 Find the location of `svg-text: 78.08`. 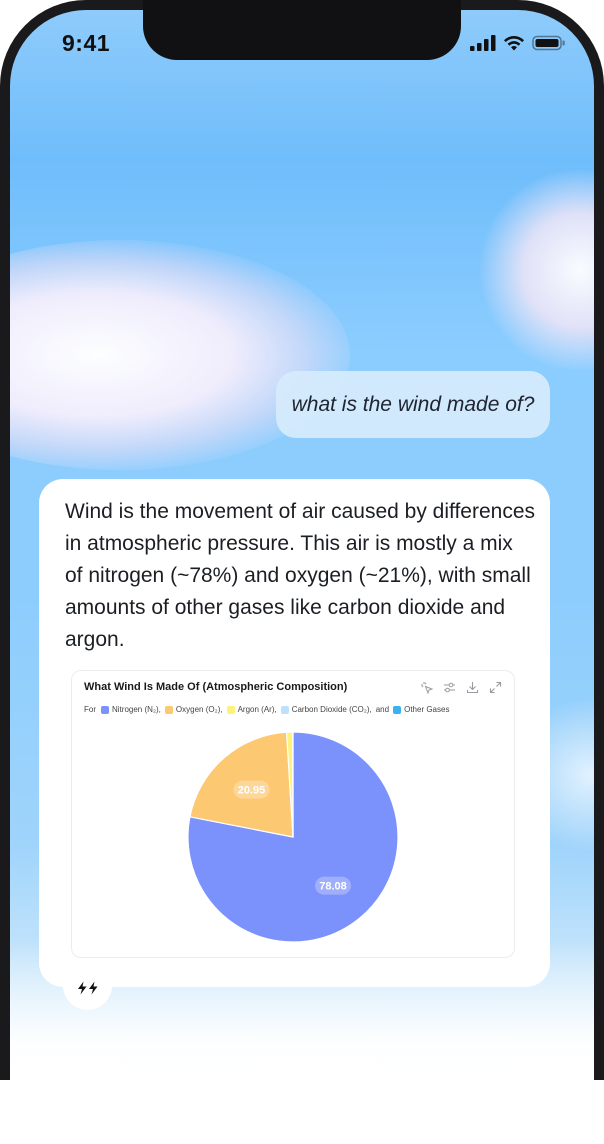

svg-text: 78.08 is located at coordinates (333, 887).